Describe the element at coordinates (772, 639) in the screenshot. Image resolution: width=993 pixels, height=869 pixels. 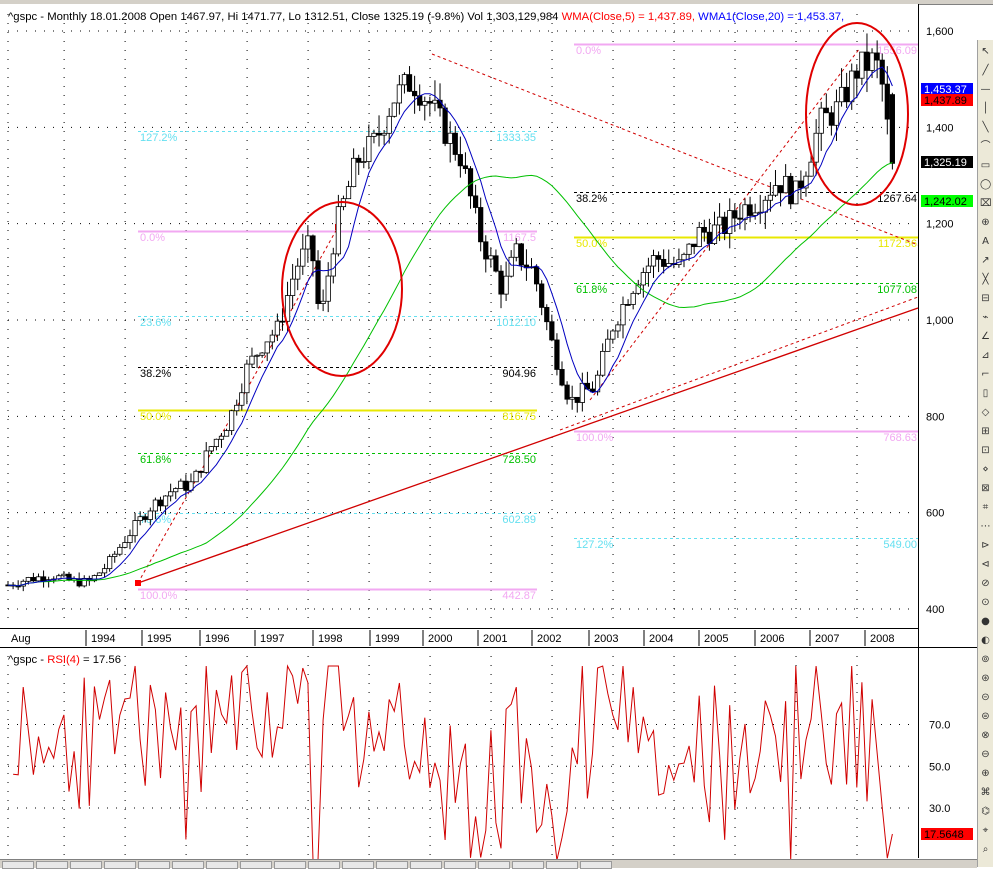
I see `x-axis-label-13: 2006` at that location.